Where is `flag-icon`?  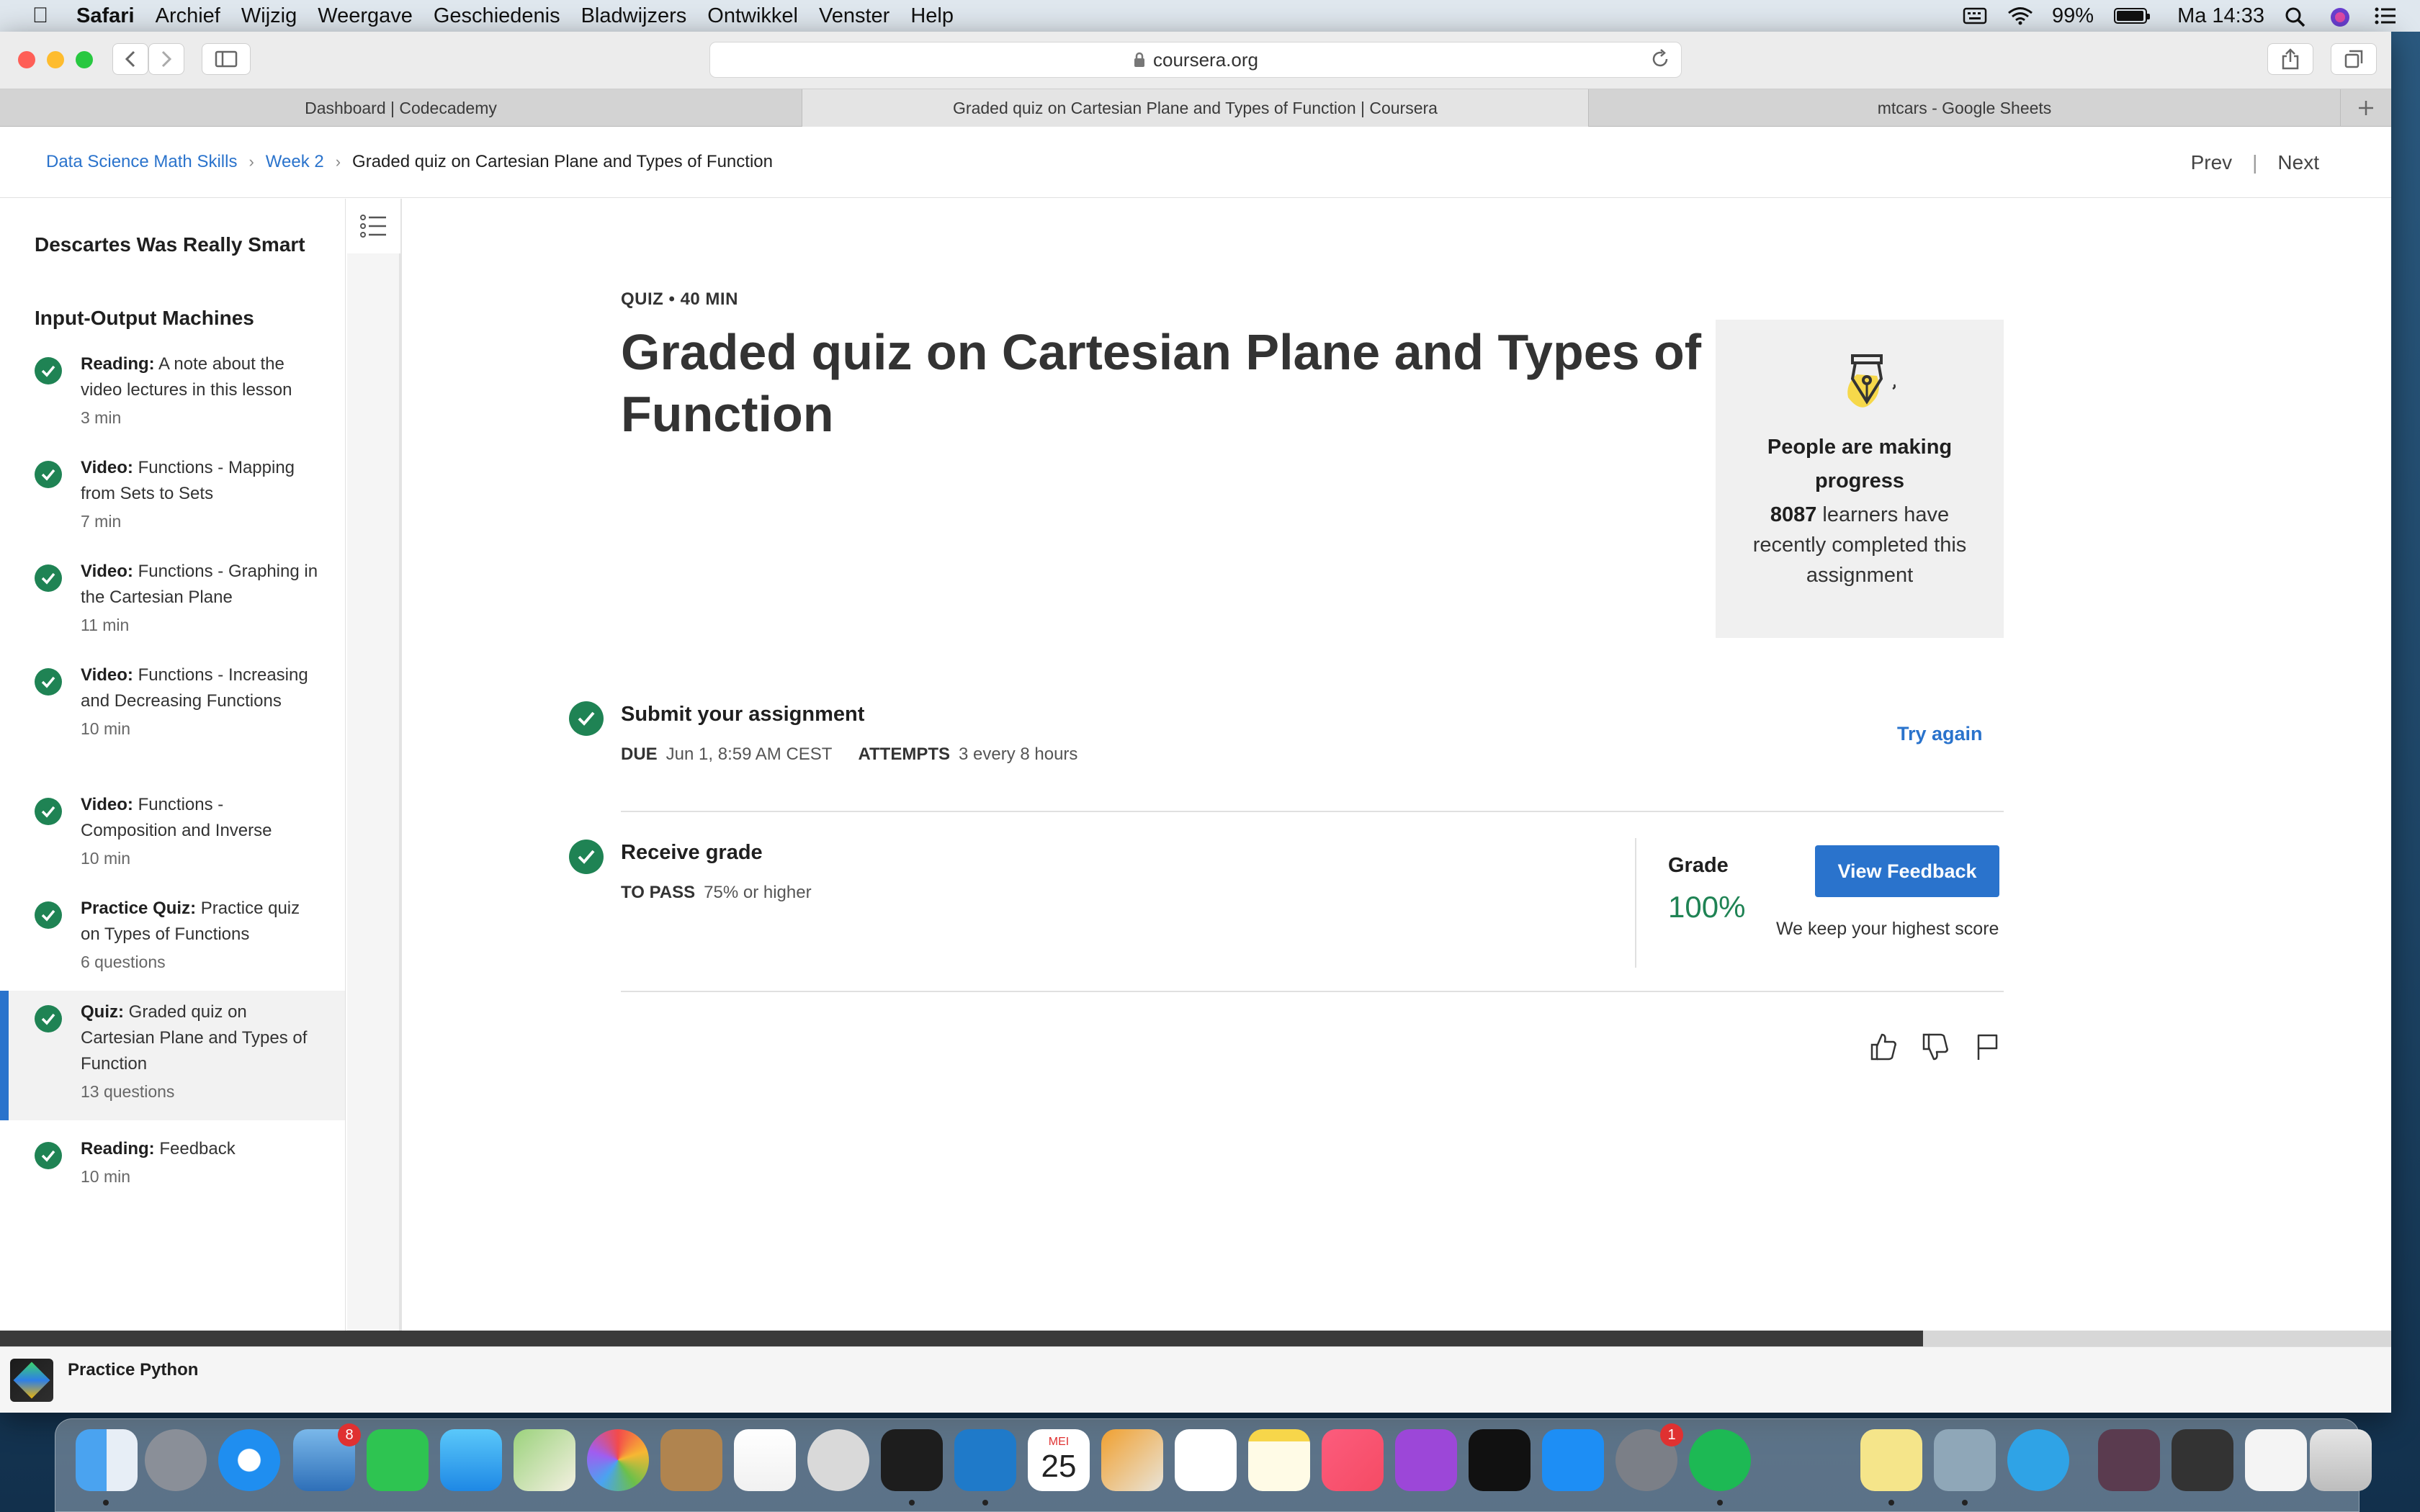
flag-icon is located at coordinates (1987, 1047).